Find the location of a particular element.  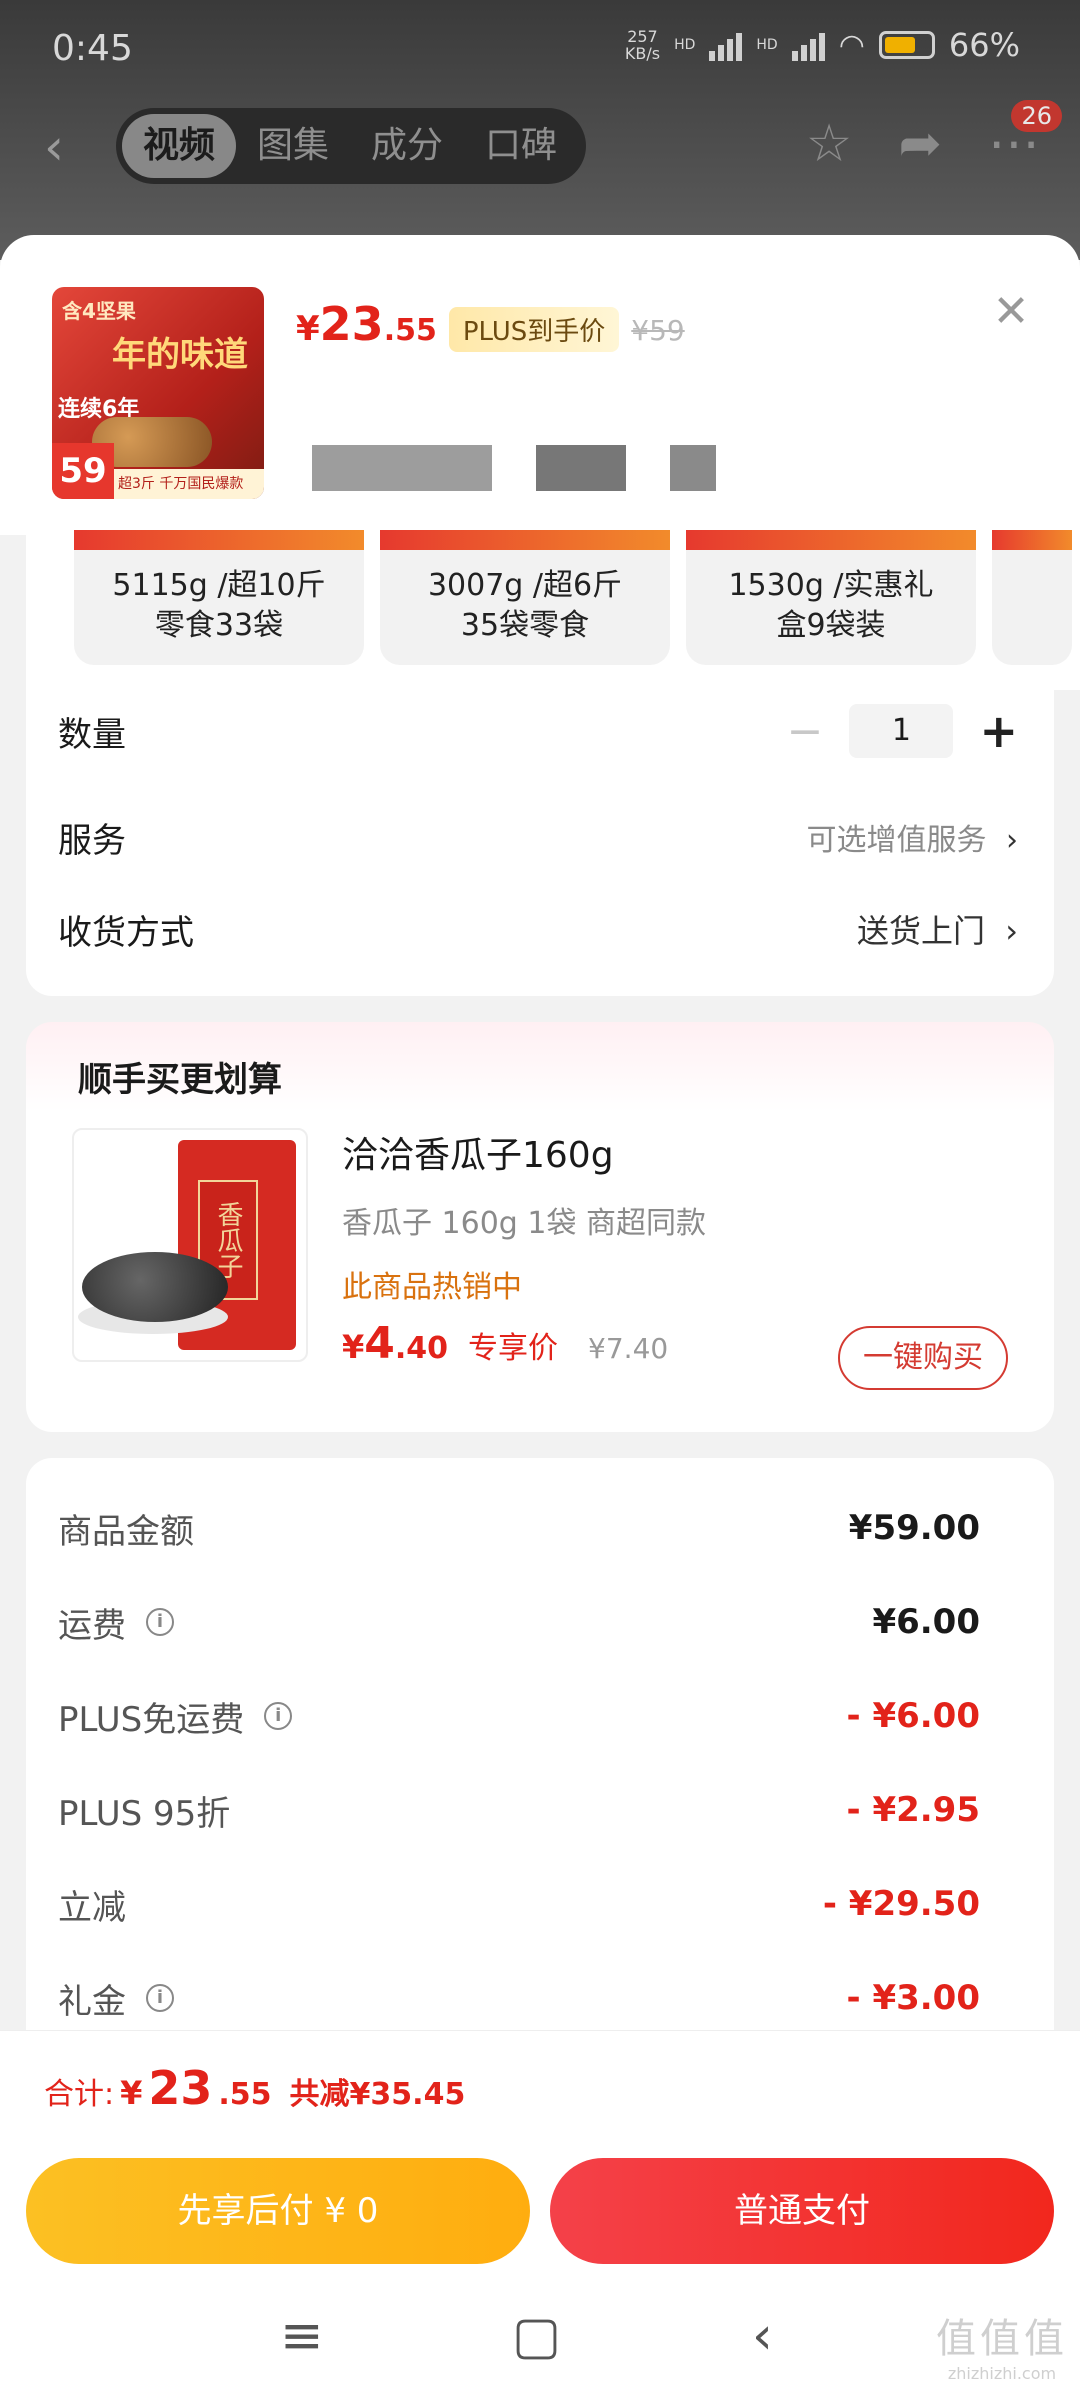

fee-row: PLUS免运费 i - ¥6.00 is located at coordinates (519, 1716).